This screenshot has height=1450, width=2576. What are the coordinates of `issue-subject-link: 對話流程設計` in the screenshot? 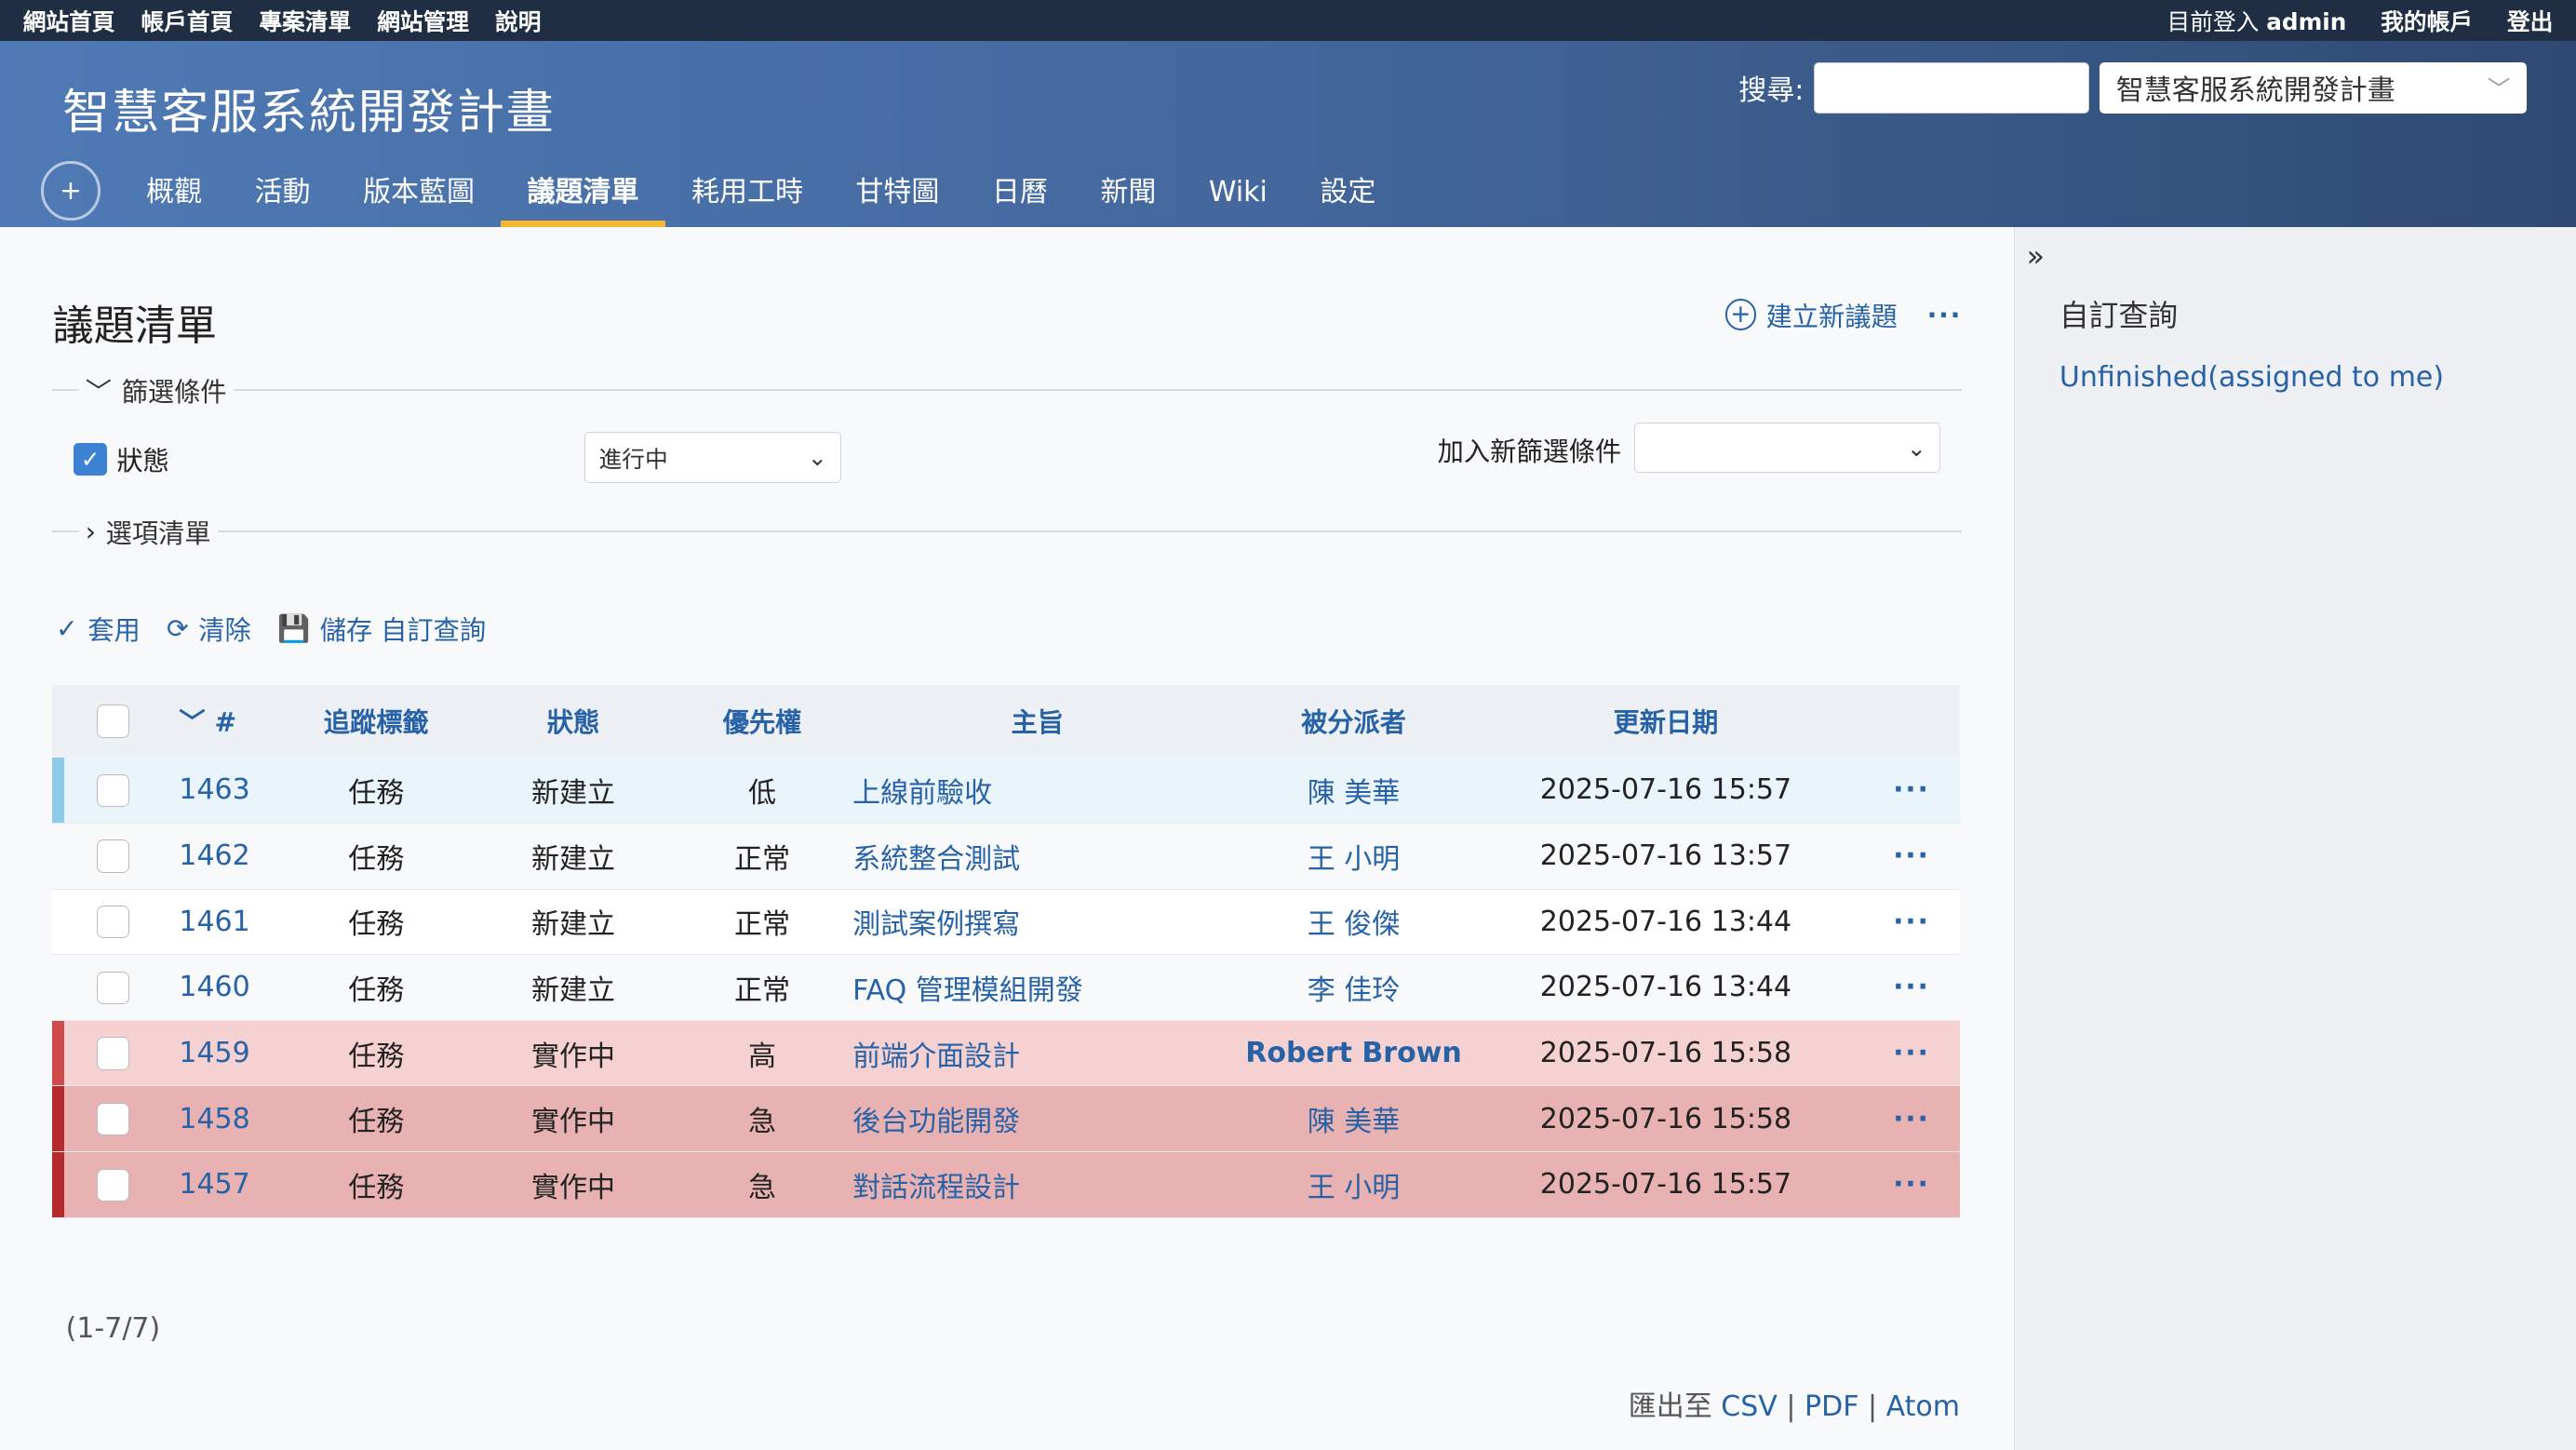 It's located at (1037, 1185).